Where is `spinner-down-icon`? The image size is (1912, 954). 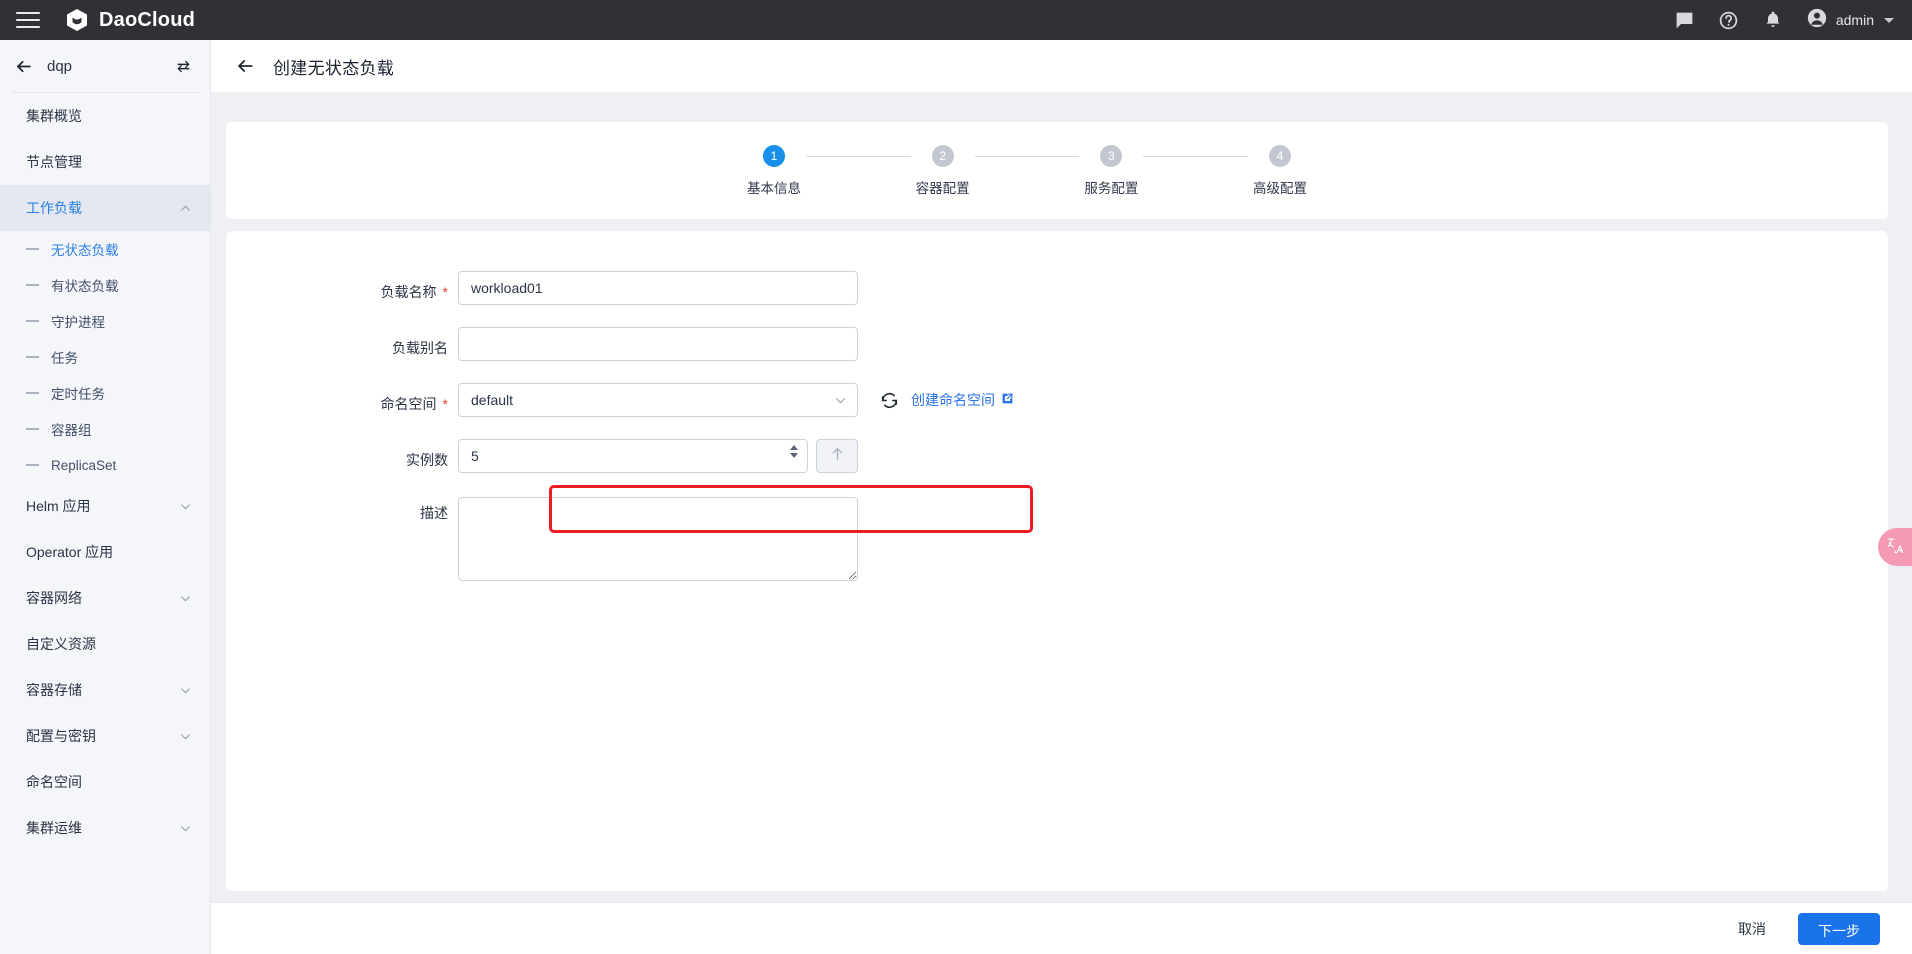
spinner-down-icon is located at coordinates (794, 455).